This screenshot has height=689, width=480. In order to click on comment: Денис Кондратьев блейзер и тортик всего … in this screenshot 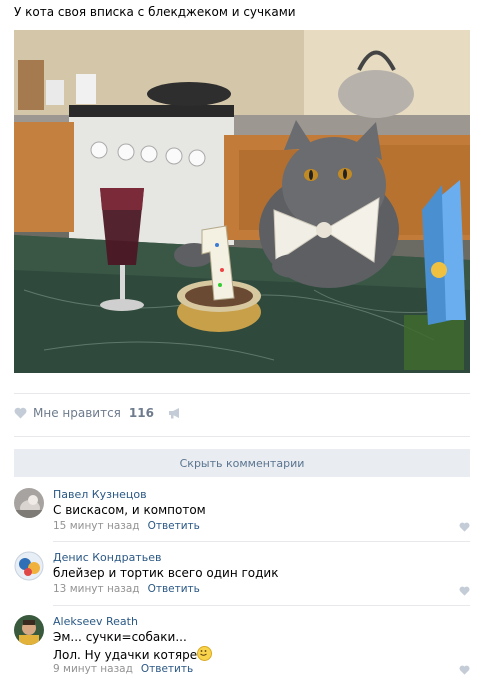, I will do `click(242, 573)`.